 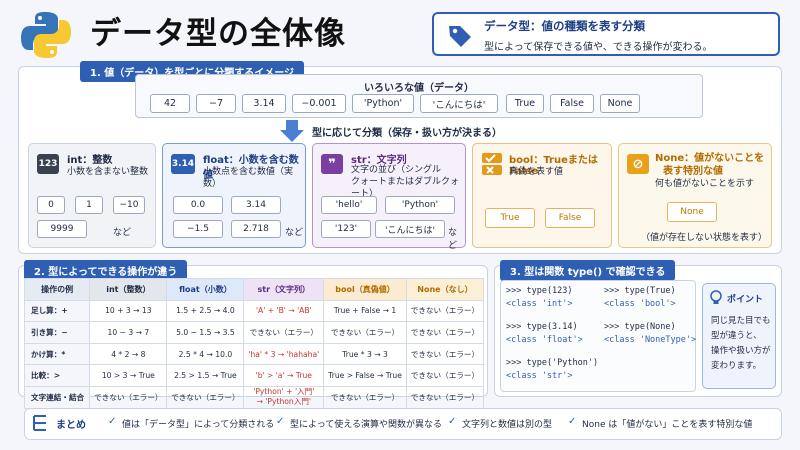 What do you see at coordinates (216, 103) in the screenshot?
I see `value-chip: −7` at bounding box center [216, 103].